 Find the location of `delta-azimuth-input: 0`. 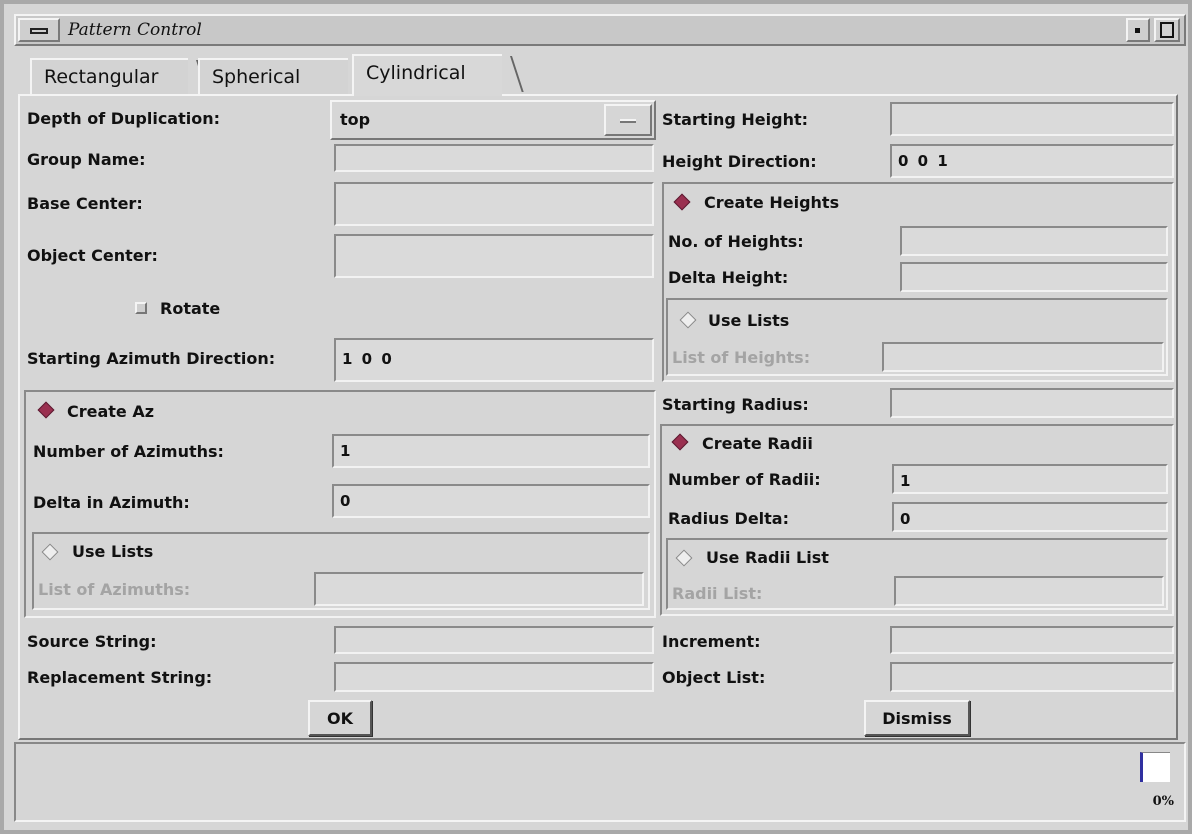

delta-azimuth-input: 0 is located at coordinates (491, 501).